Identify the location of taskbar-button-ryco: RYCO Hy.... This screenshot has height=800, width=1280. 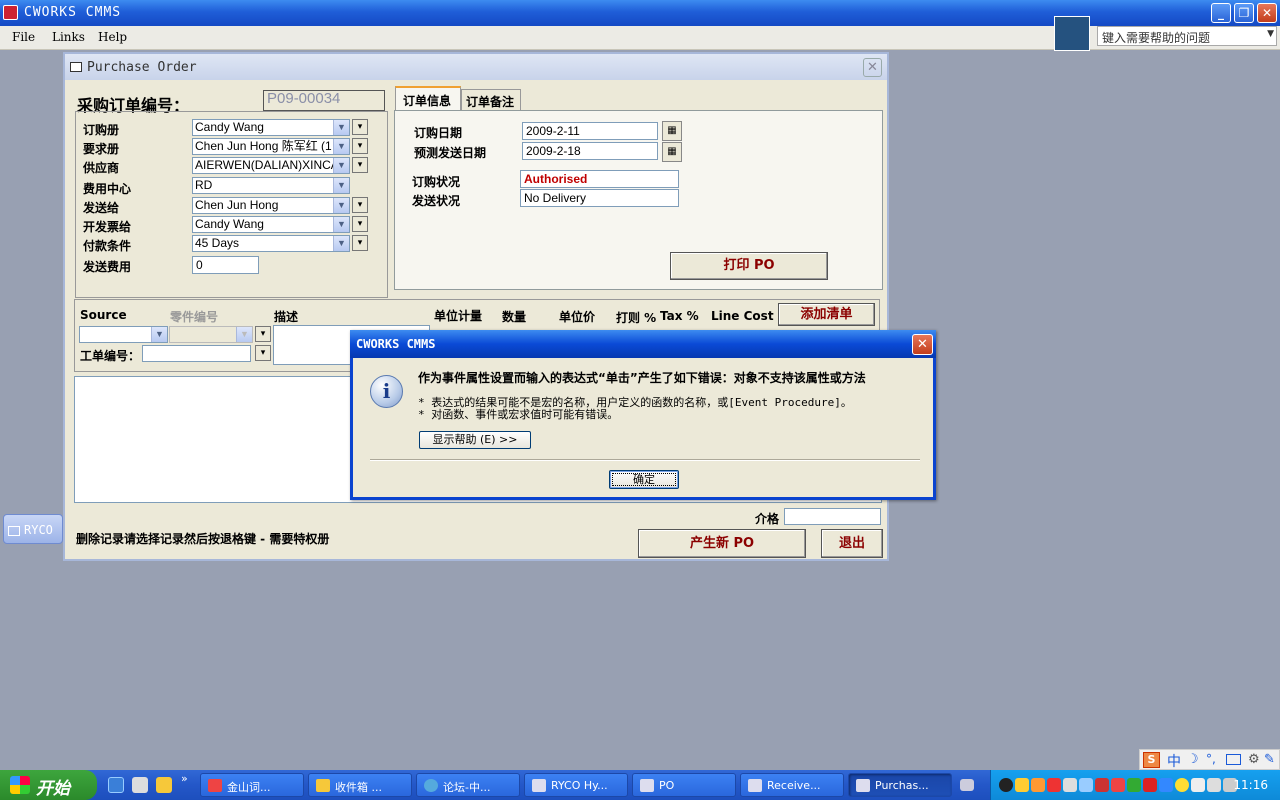
(576, 785).